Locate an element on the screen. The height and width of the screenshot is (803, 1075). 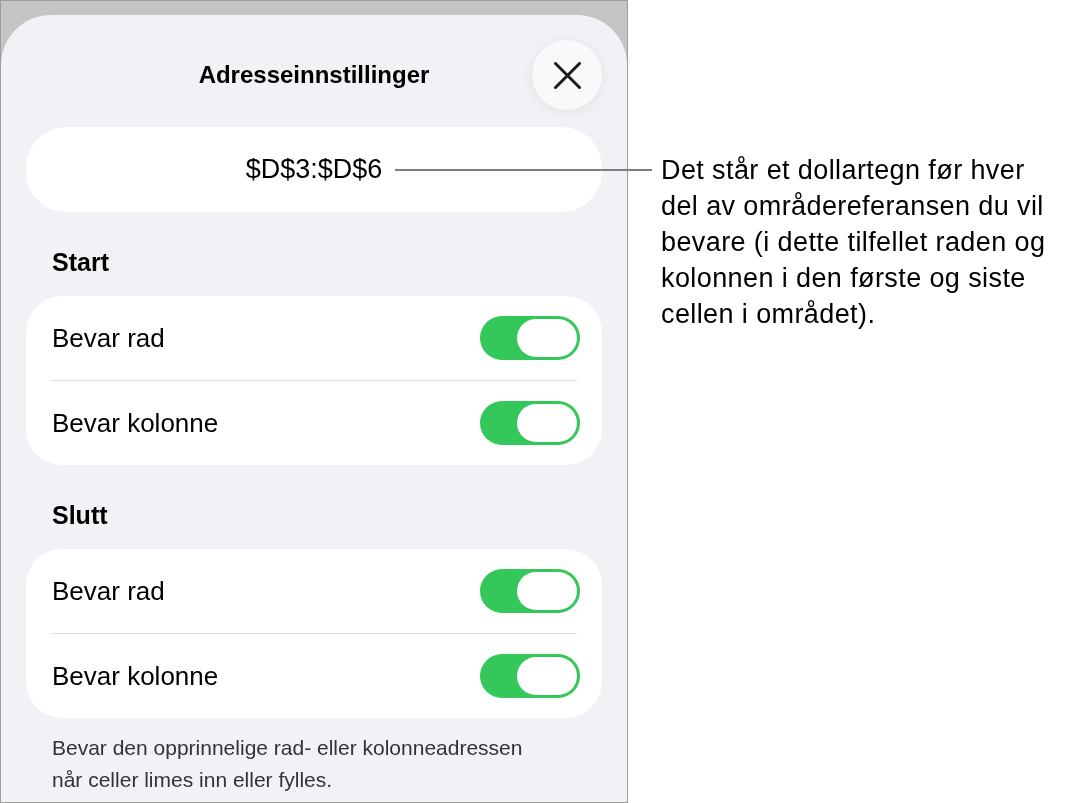
close-icon is located at coordinates (567, 75).